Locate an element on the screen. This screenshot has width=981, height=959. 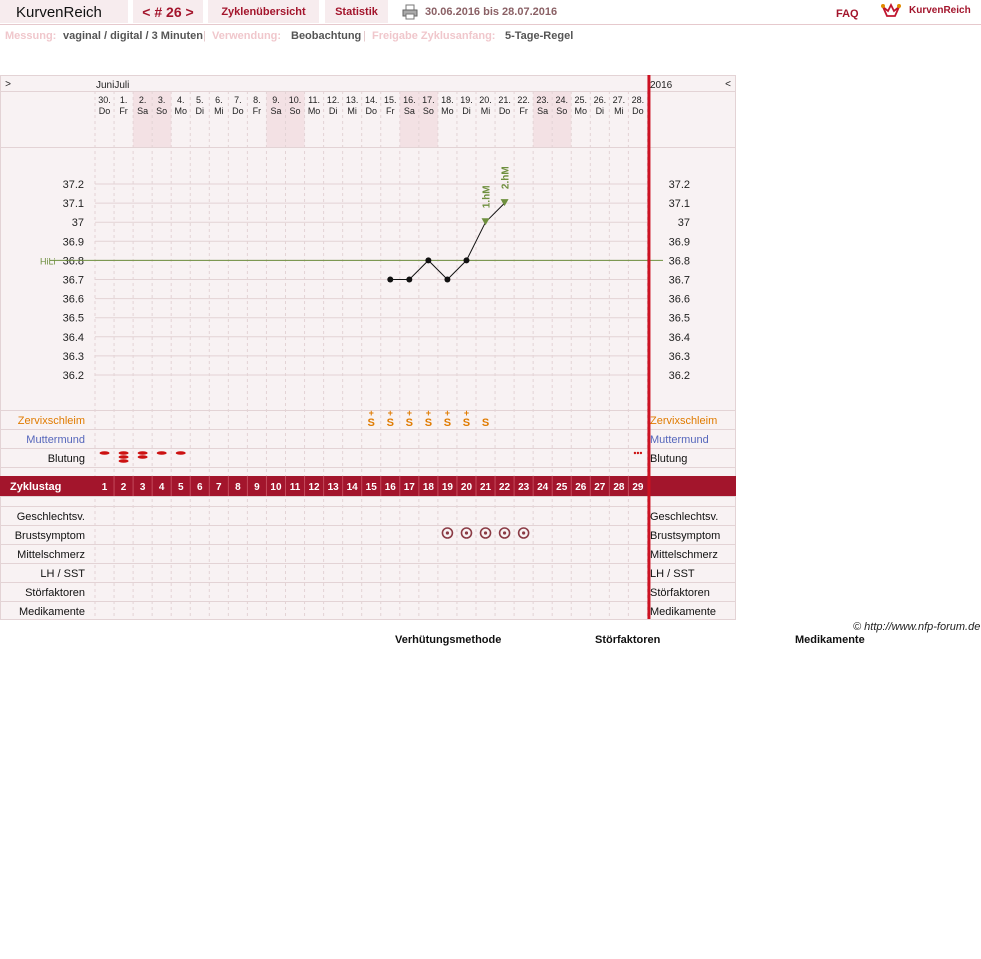
temp-tick-right: 36.4 is located at coordinates (679, 338).